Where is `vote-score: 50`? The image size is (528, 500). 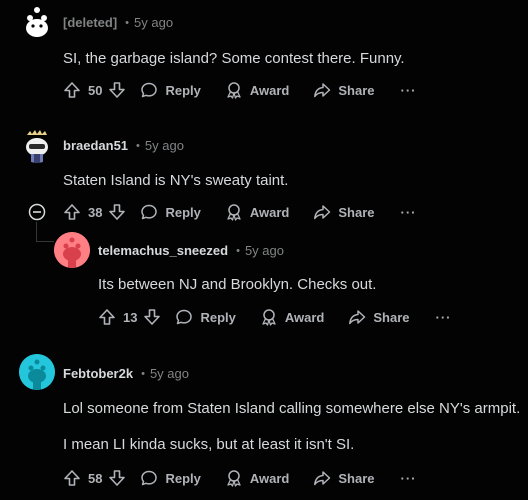
vote-score: 50 is located at coordinates (95, 90).